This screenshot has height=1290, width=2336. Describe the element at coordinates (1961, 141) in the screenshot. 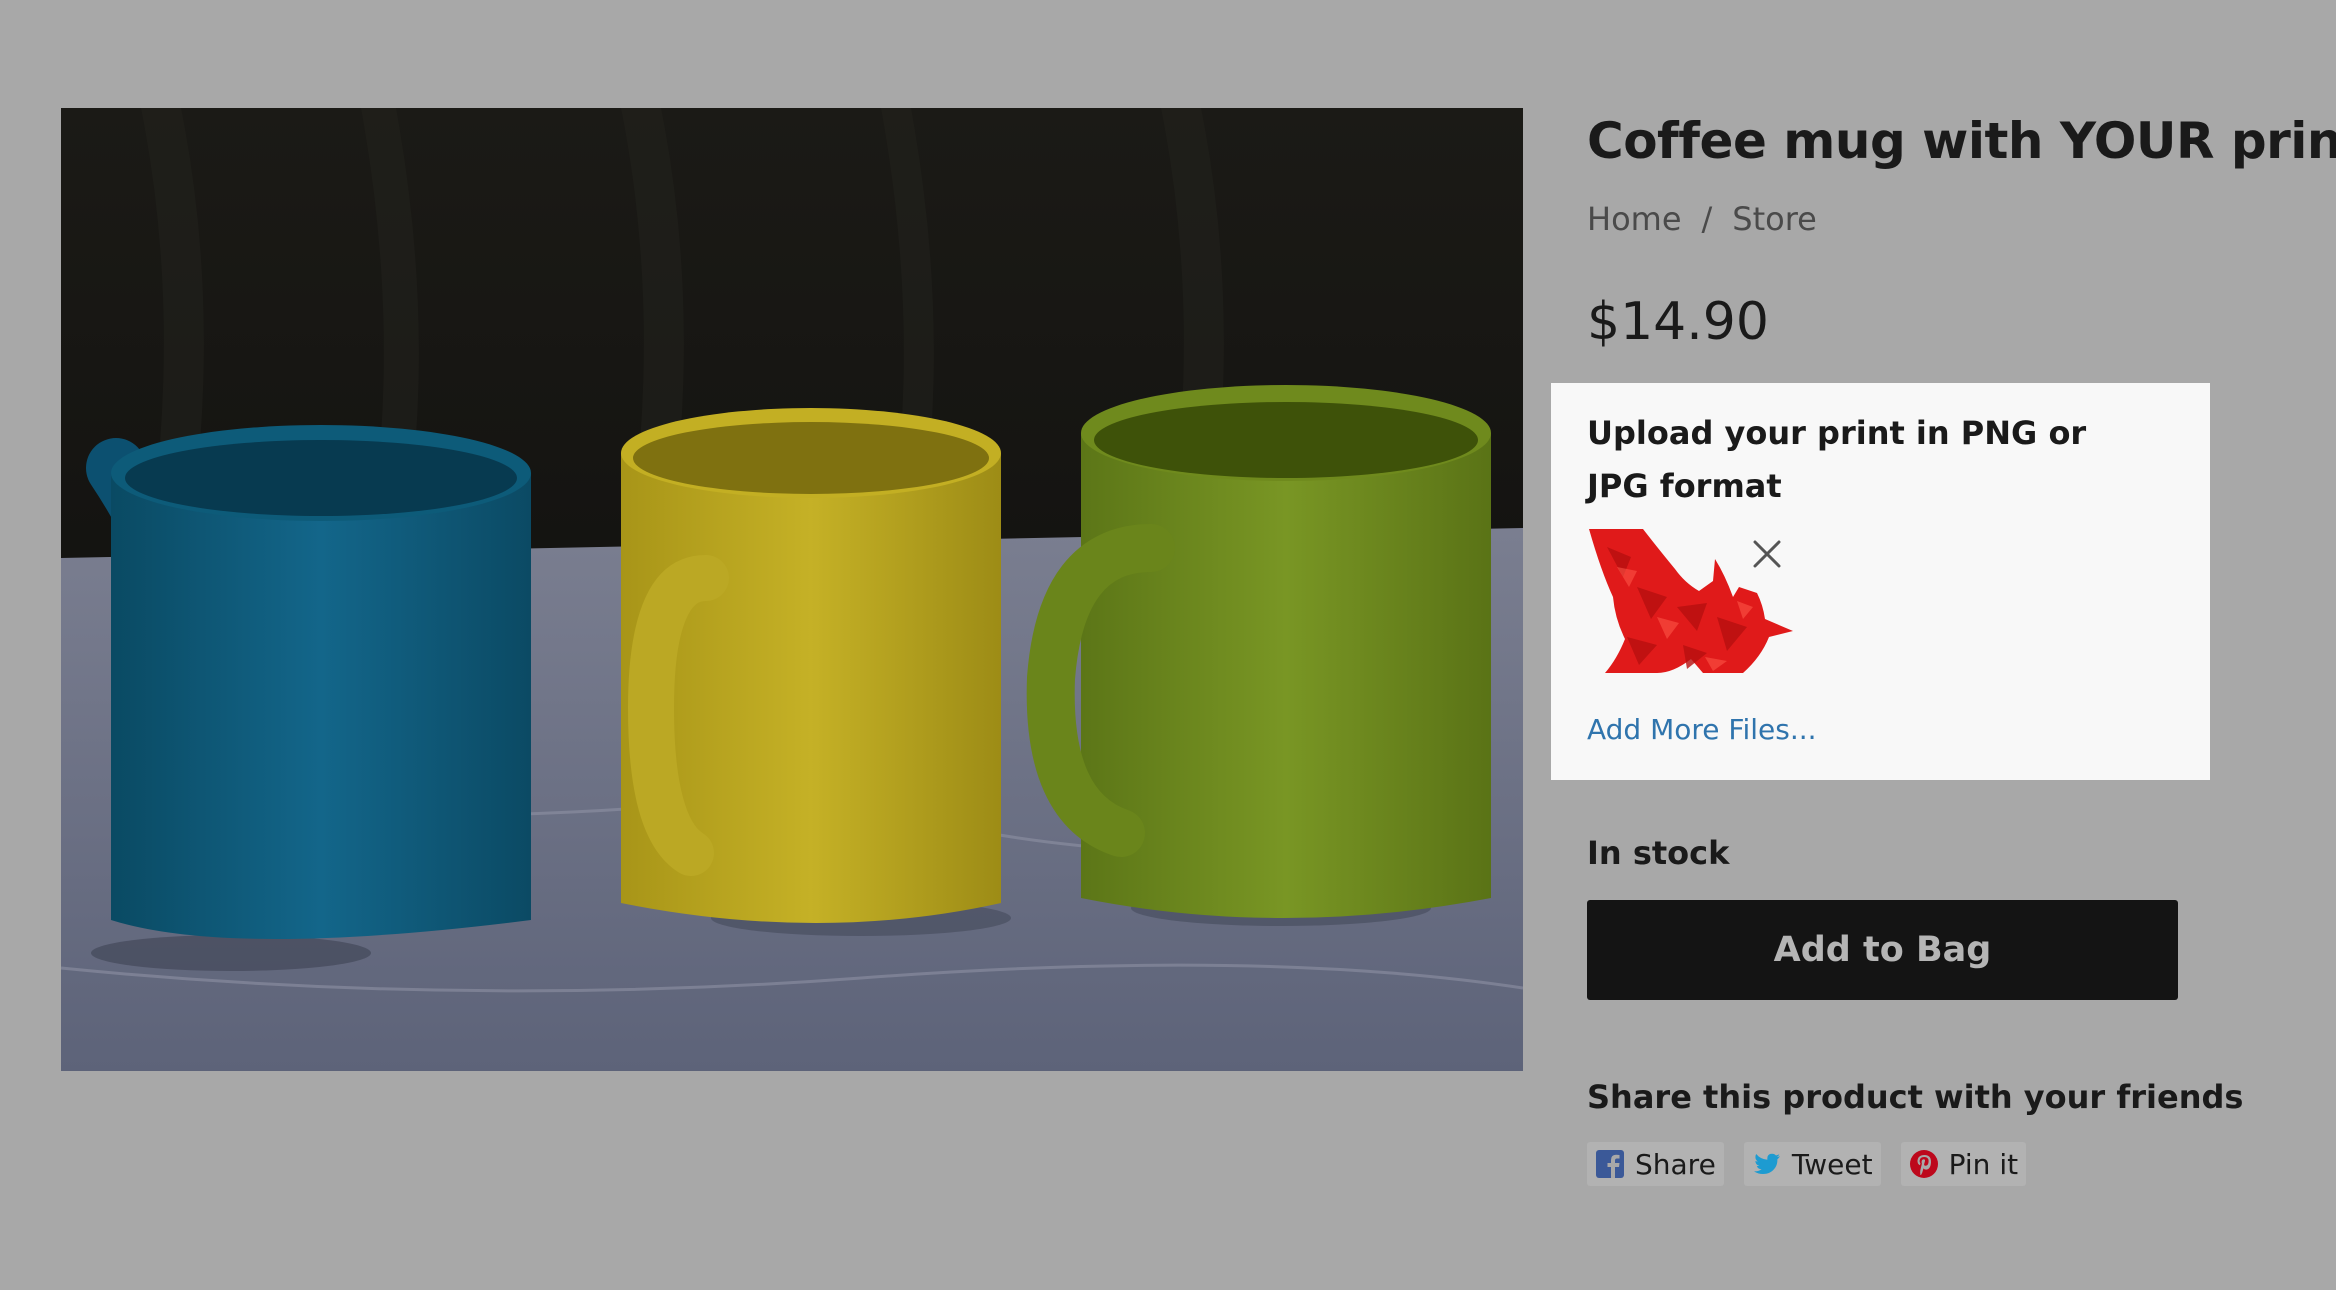

I see `product-title: Coffee mug with YOUR print` at that location.